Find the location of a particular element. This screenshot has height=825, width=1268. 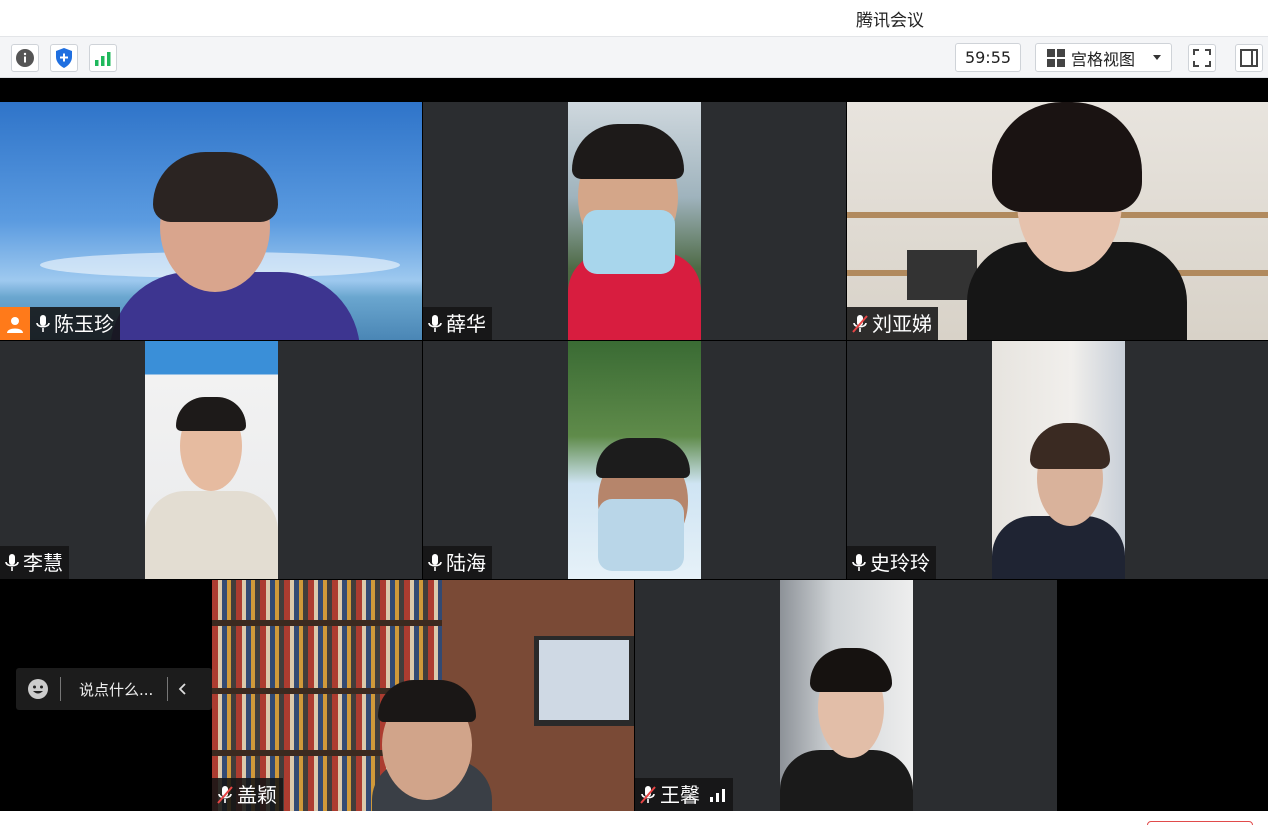

video-tile-li-hui: 李慧 is located at coordinates (211, 460).